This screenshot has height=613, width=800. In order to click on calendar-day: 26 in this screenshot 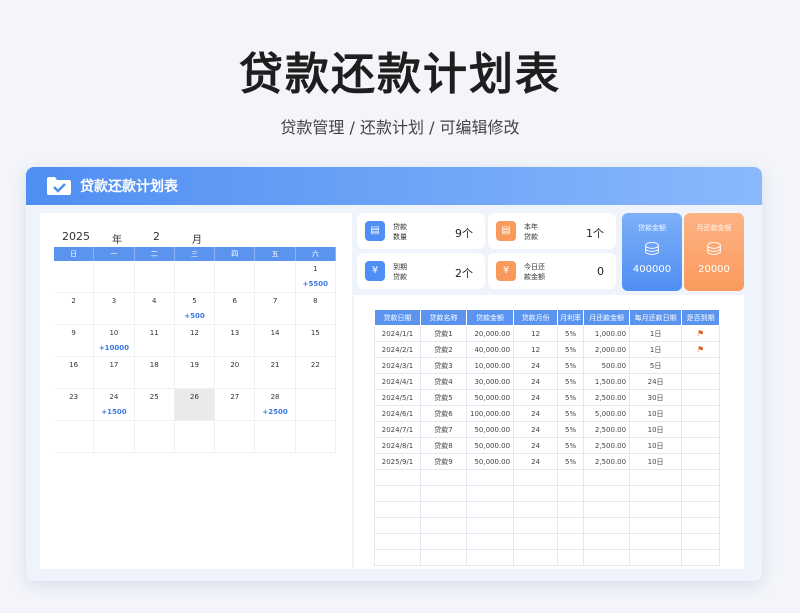, I will do `click(195, 405)`.